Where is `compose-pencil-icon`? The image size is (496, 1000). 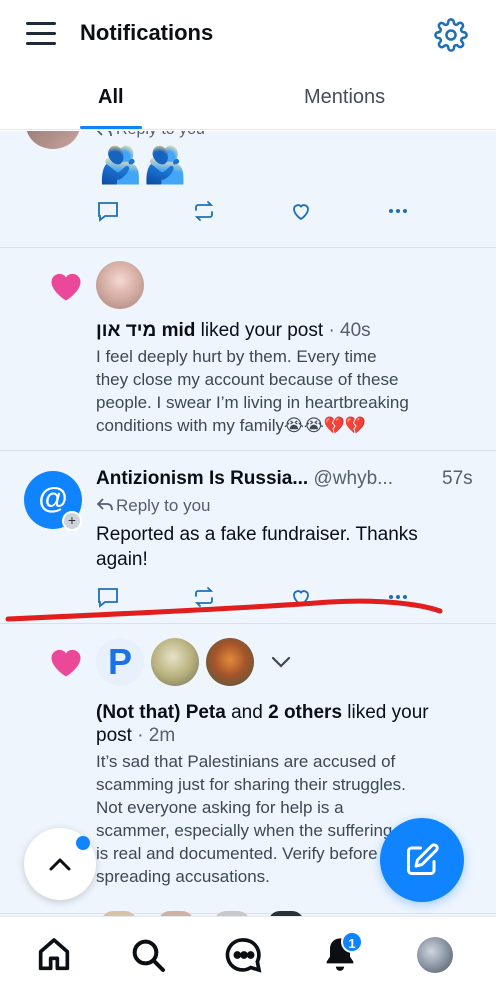 compose-pencil-icon is located at coordinates (423, 859).